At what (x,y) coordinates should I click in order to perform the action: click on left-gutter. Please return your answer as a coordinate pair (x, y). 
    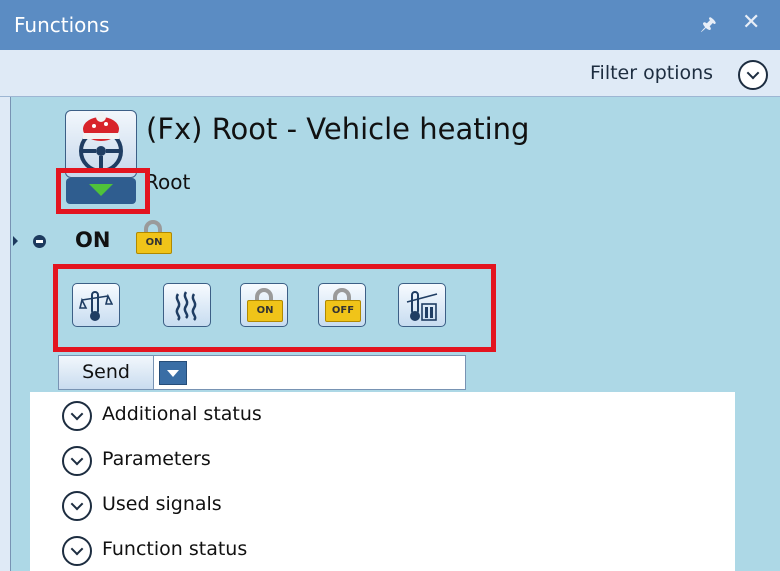
    Looking at the image, I should click on (5, 334).